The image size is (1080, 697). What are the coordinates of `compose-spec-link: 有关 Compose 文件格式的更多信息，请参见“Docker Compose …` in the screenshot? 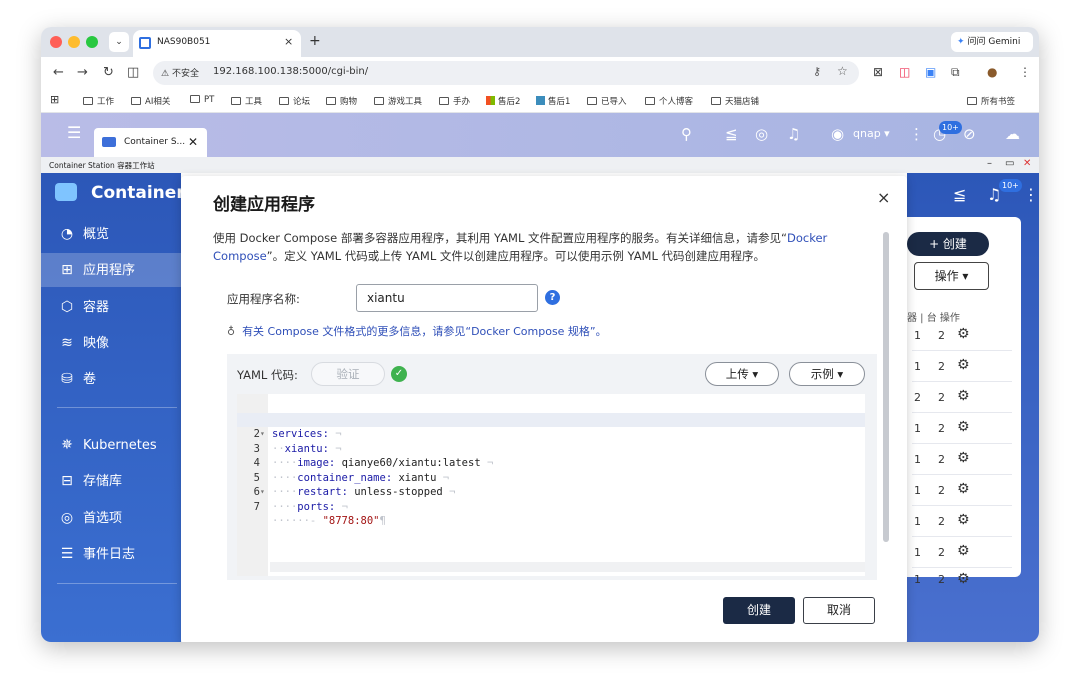 It's located at (424, 331).